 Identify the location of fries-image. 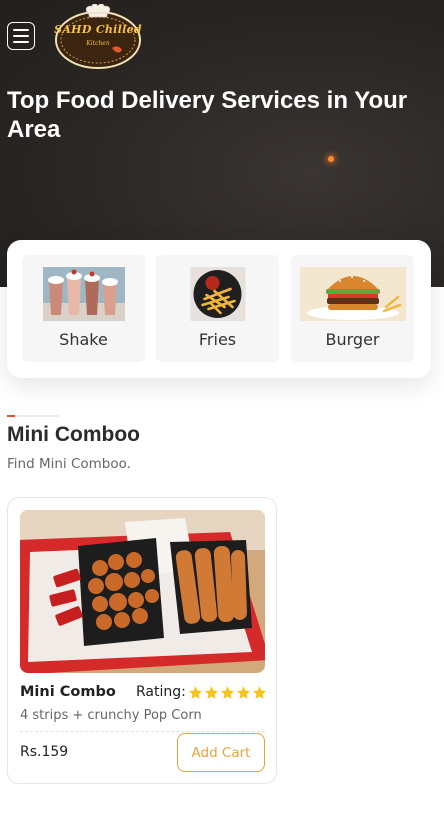
(217, 294).